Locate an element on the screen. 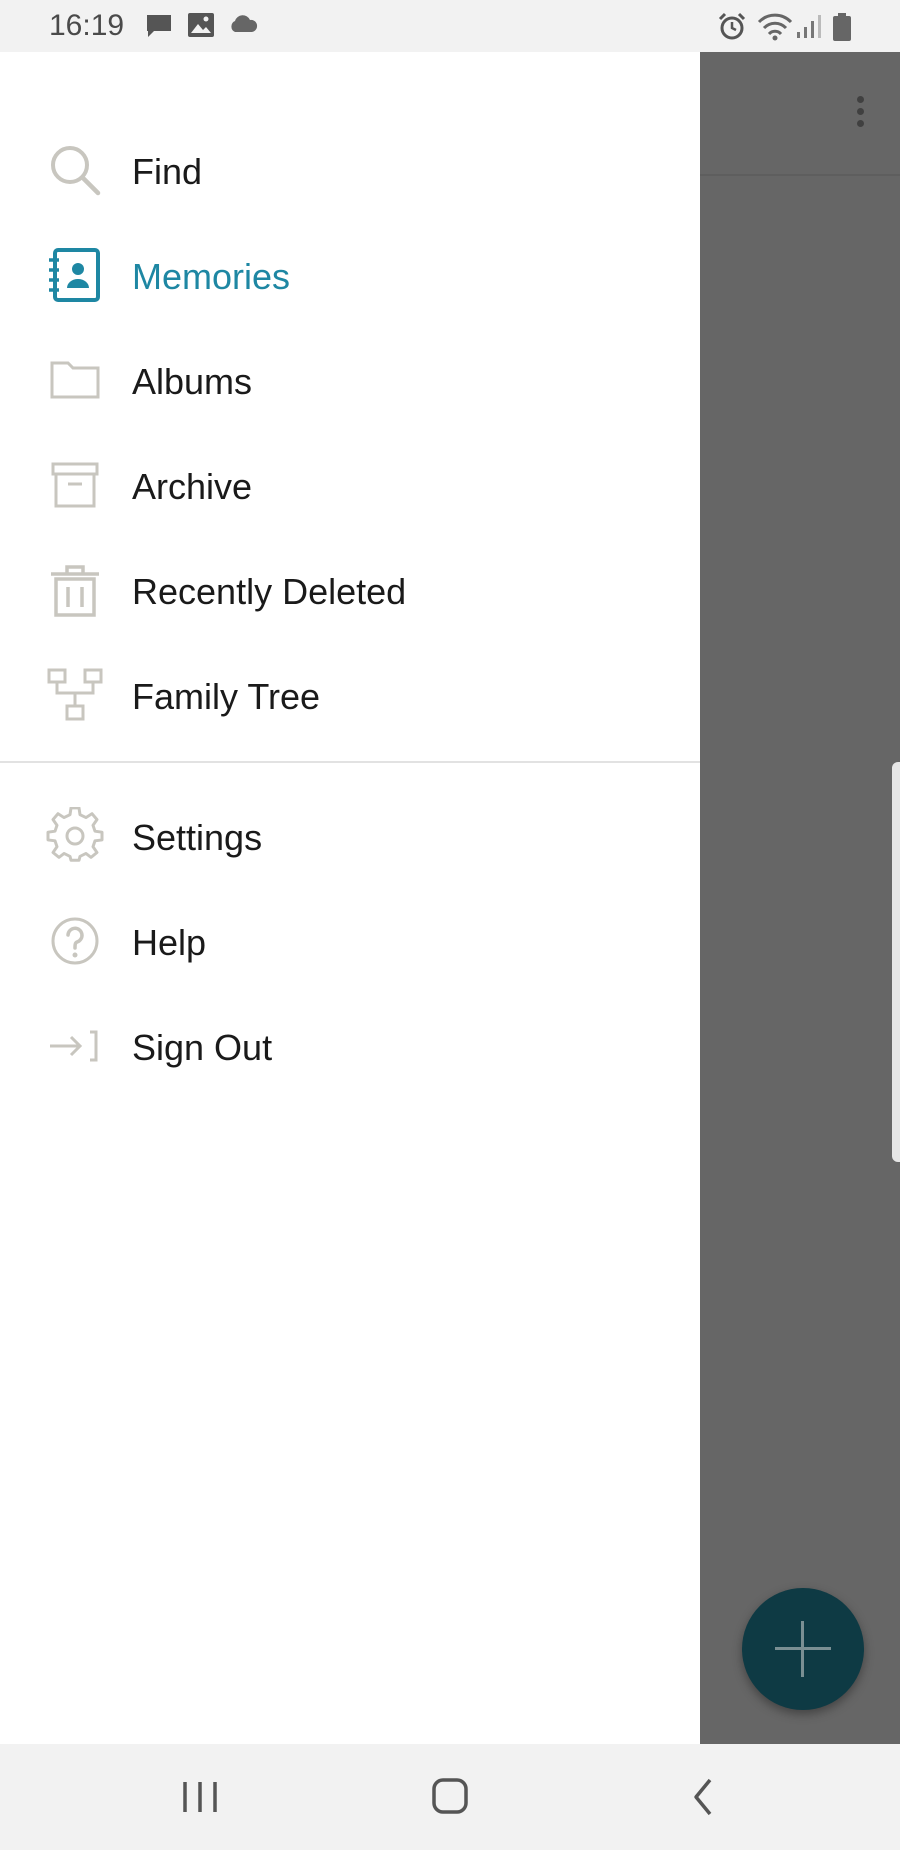 The height and width of the screenshot is (1850, 900). archive-icon is located at coordinates (75, 485).